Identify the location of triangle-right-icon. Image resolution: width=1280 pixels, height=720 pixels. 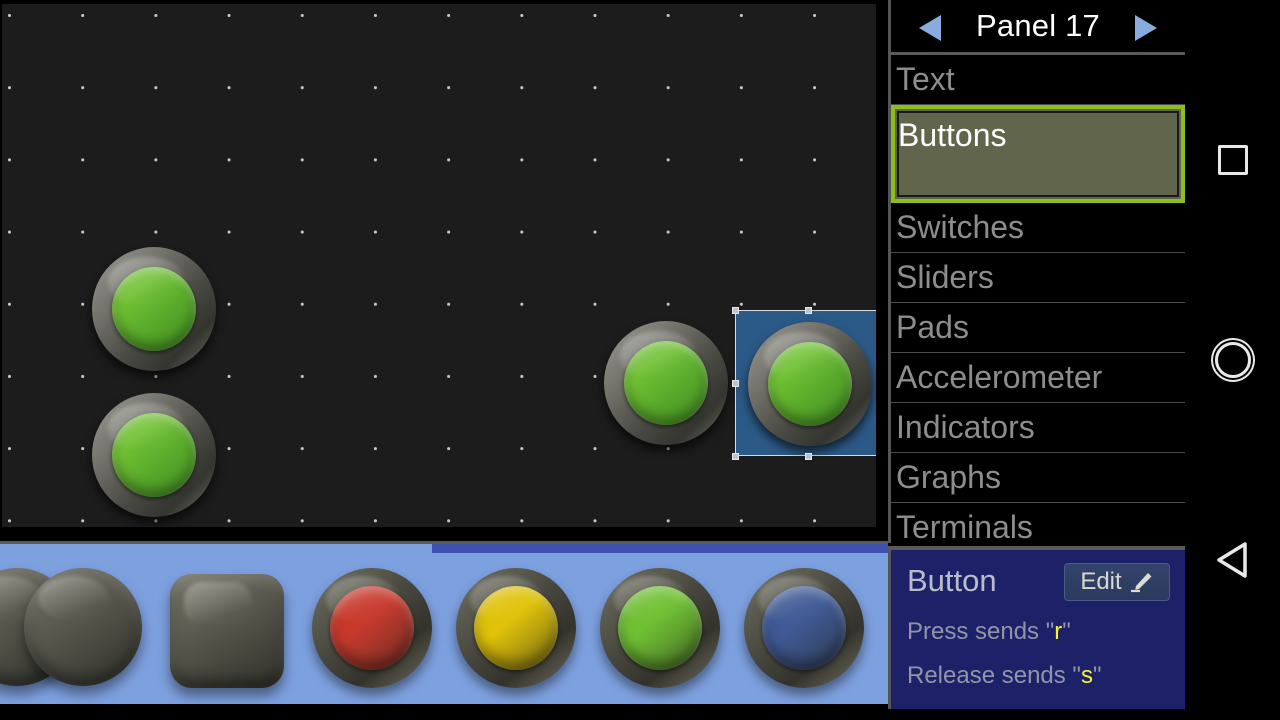
(1146, 28).